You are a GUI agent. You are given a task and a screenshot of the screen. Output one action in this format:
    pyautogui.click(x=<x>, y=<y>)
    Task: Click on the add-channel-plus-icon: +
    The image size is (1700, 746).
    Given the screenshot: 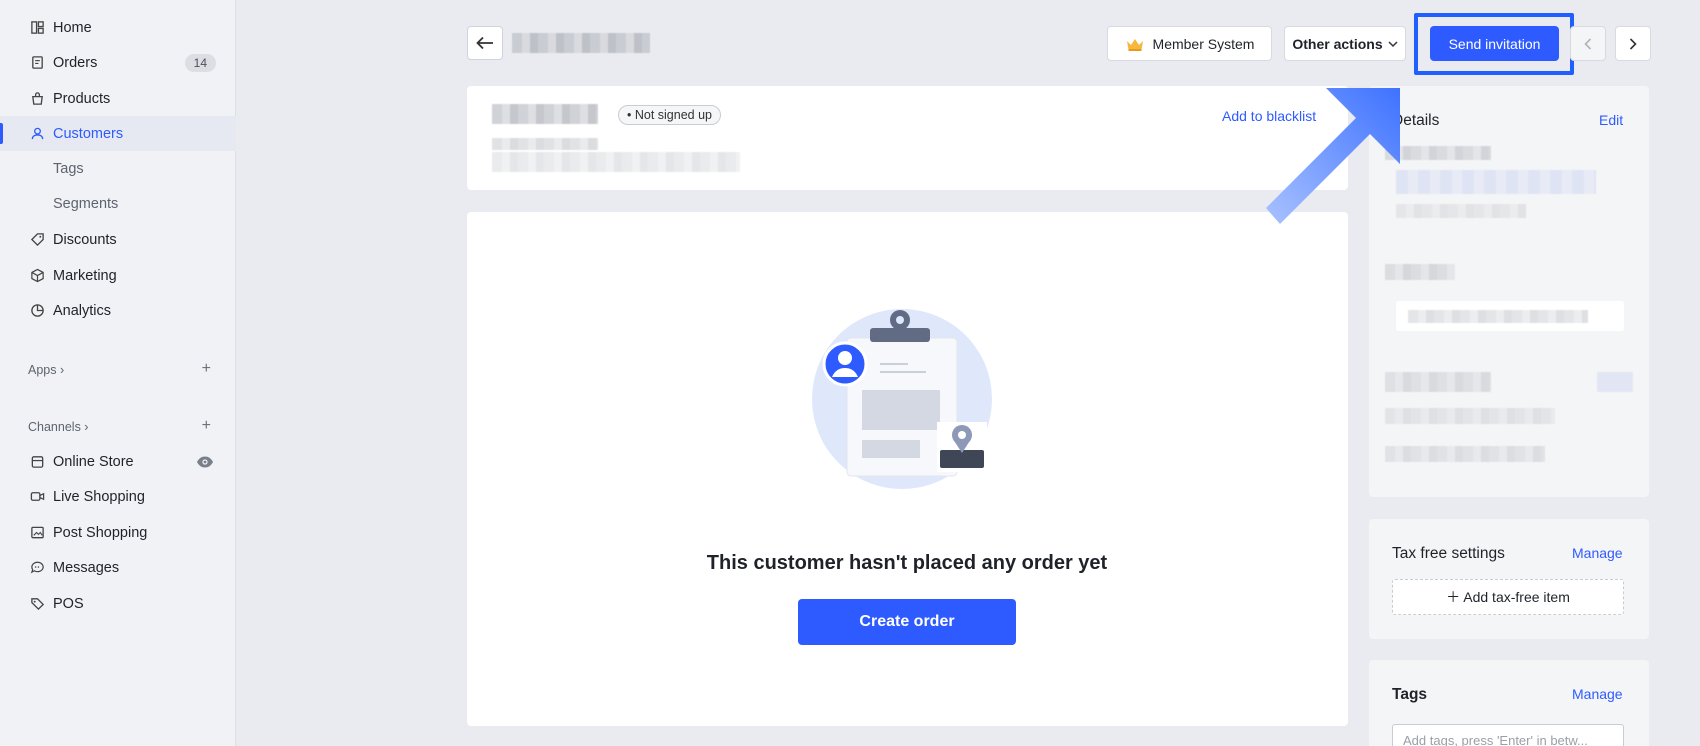 What is the action you would take?
    pyautogui.click(x=206, y=426)
    